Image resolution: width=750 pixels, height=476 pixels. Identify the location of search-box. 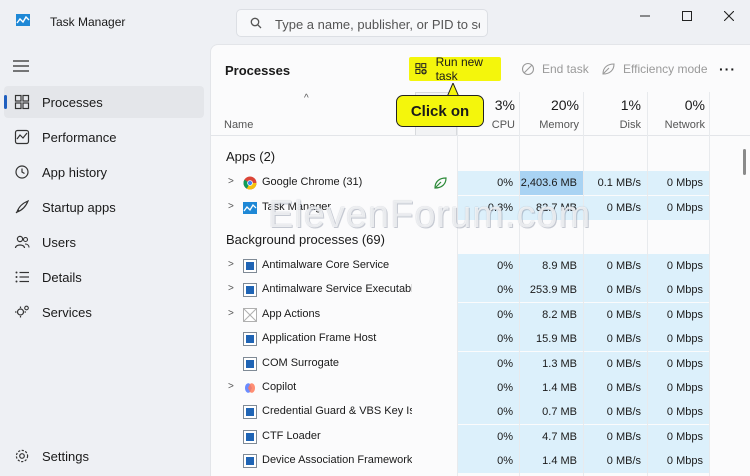
(362, 23).